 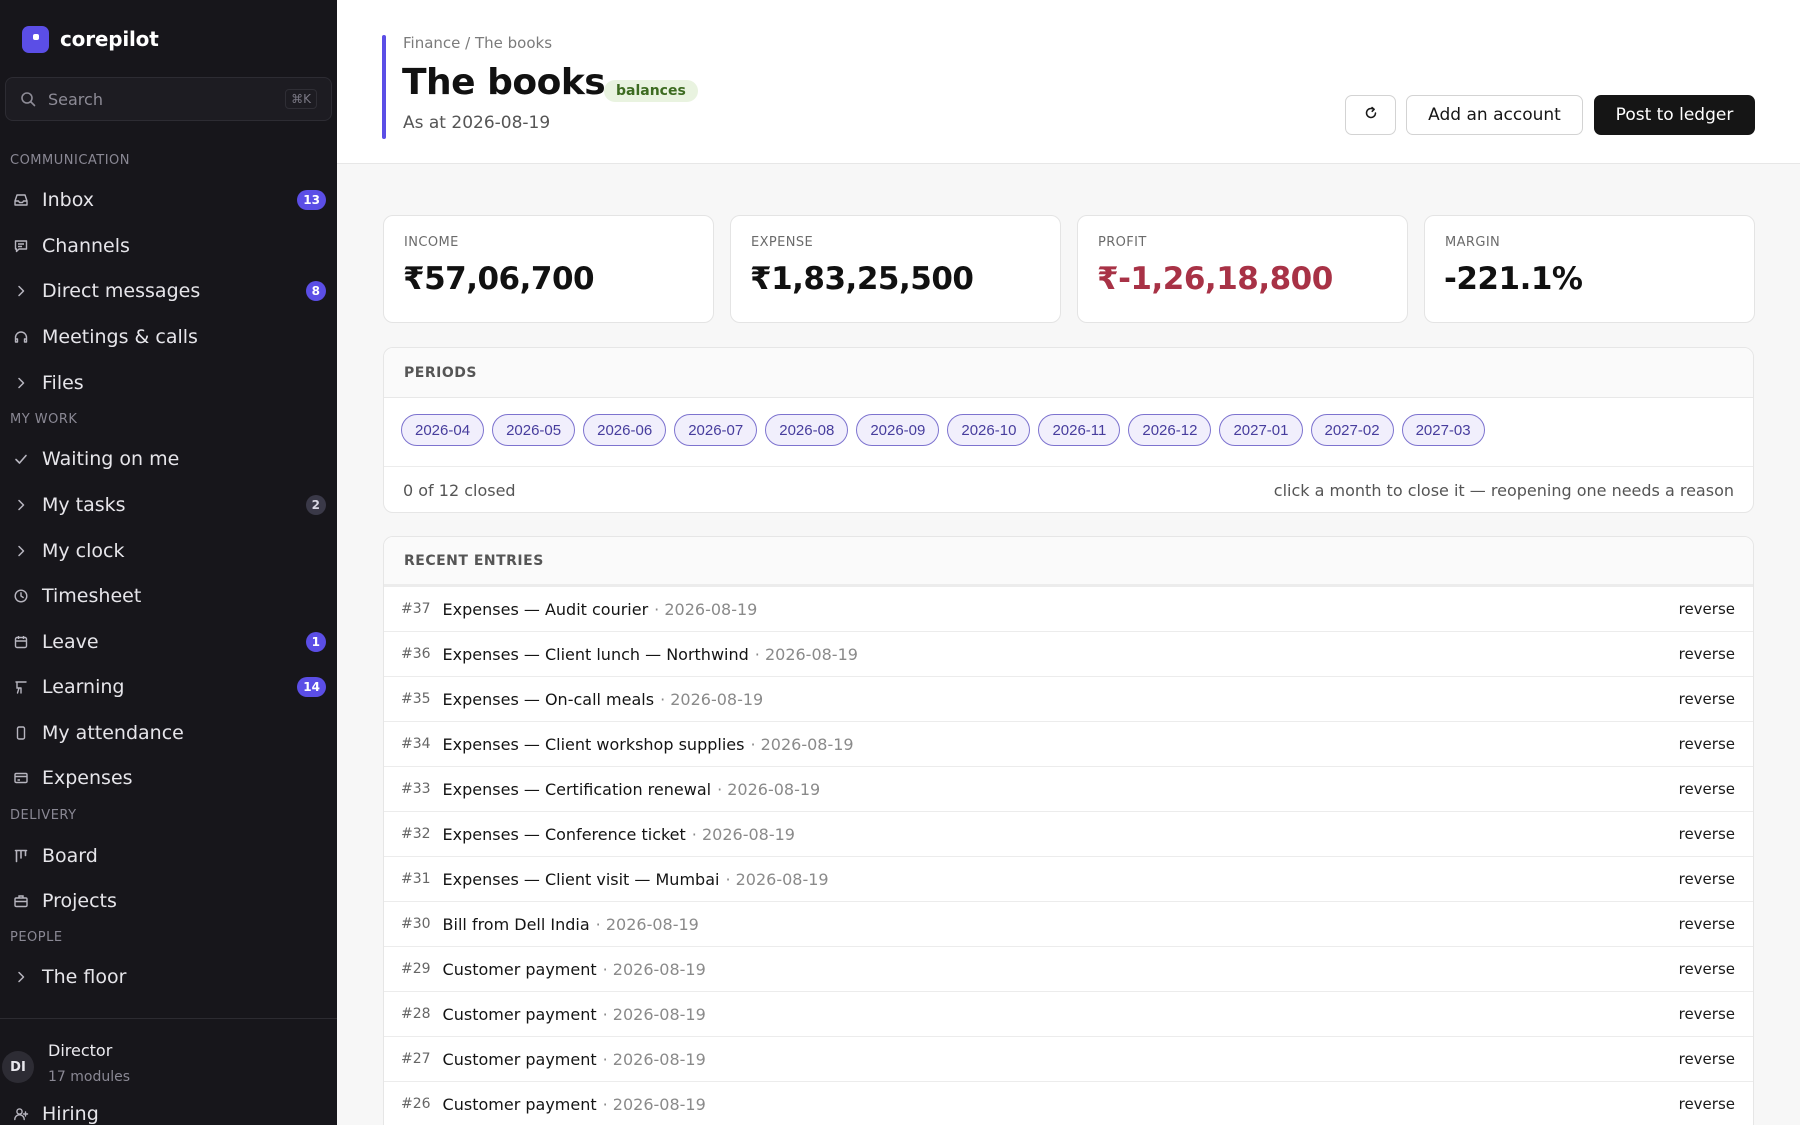 What do you see at coordinates (170, 200) in the screenshot?
I see `sidebar-item-inbox: Inbox 13` at bounding box center [170, 200].